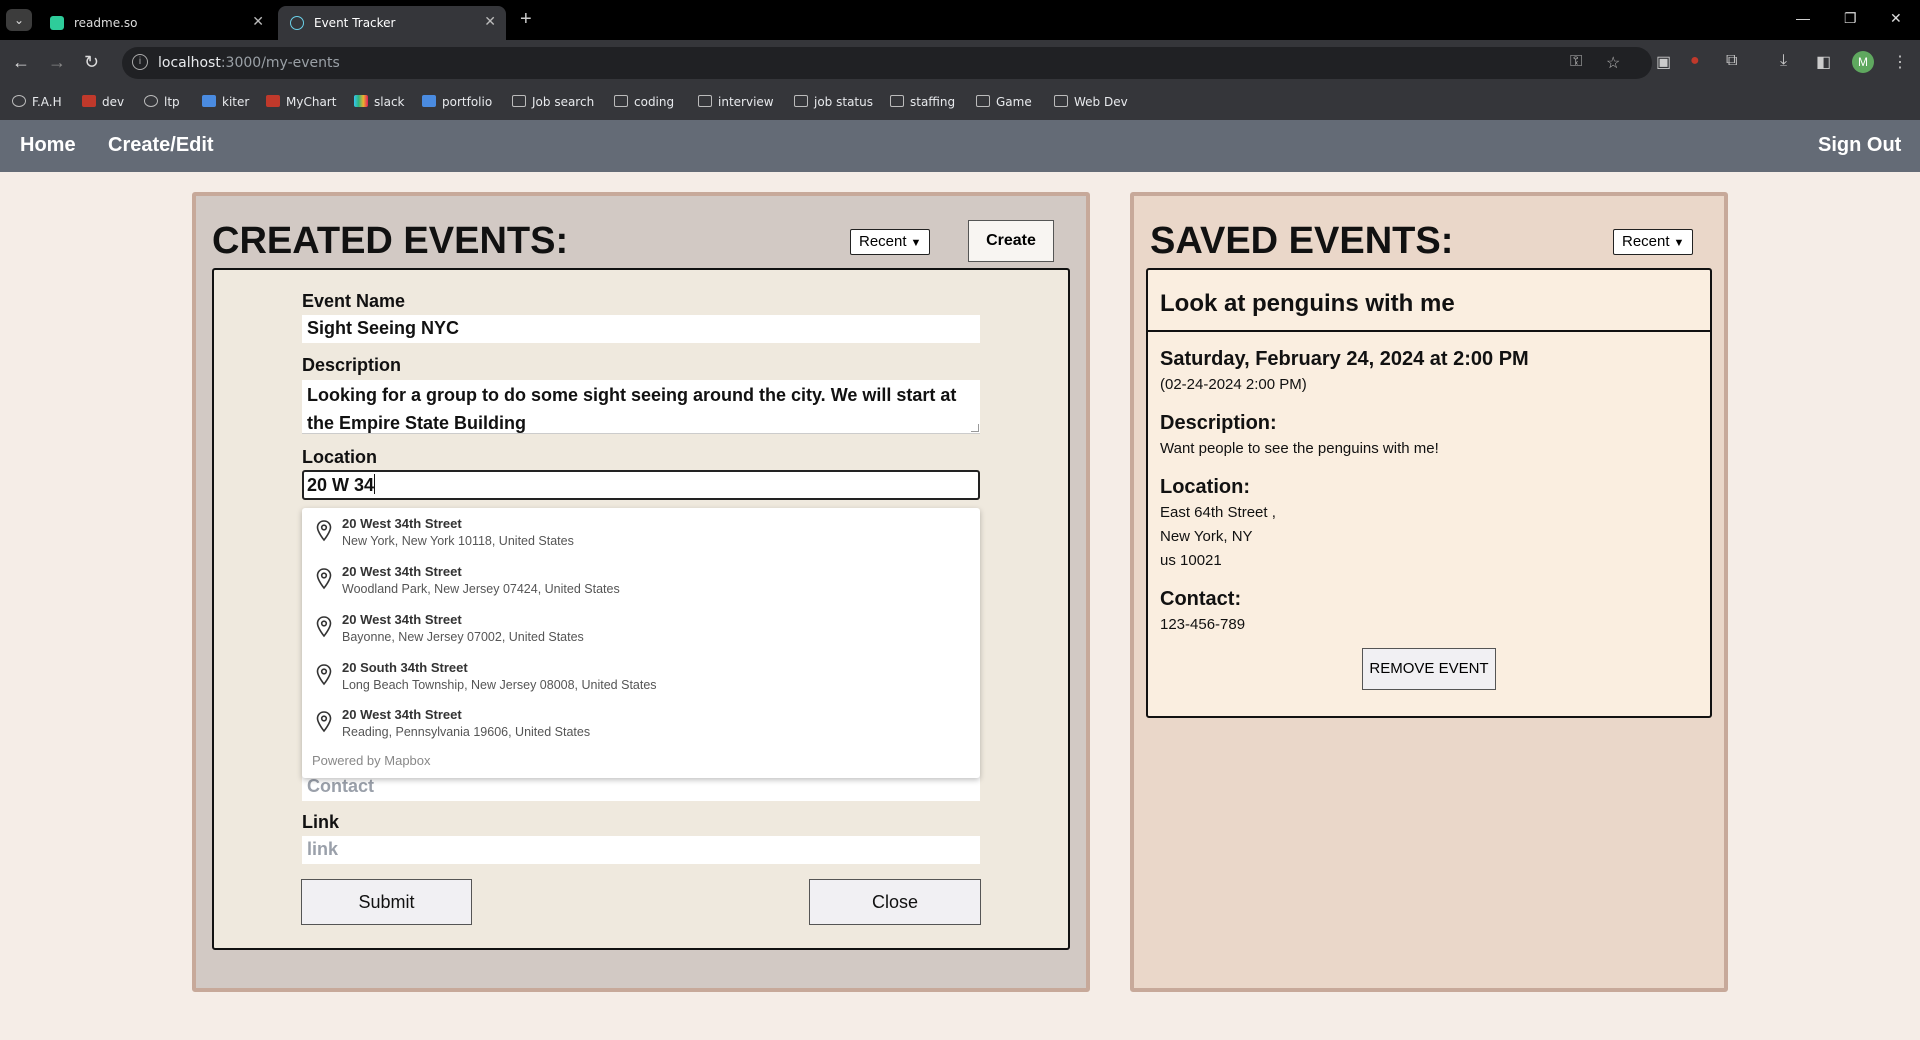 This screenshot has height=1040, width=1920. What do you see at coordinates (48, 145) in the screenshot?
I see `nav-home-link: Home` at bounding box center [48, 145].